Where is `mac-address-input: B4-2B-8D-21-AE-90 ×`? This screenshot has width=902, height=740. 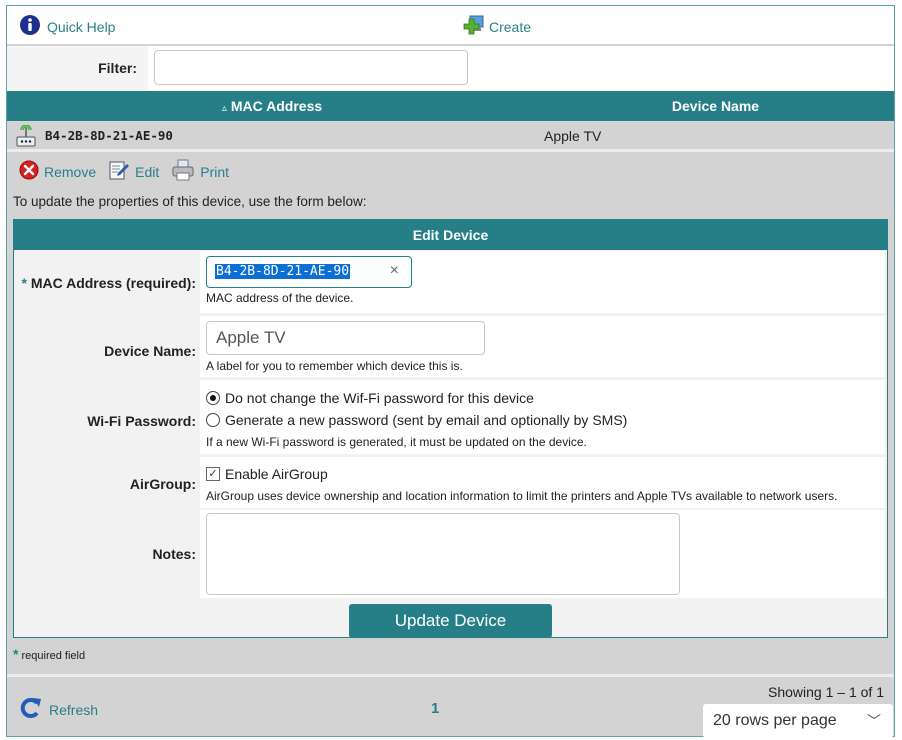
mac-address-input: B4-2B-8D-21-AE-90 × is located at coordinates (309, 272).